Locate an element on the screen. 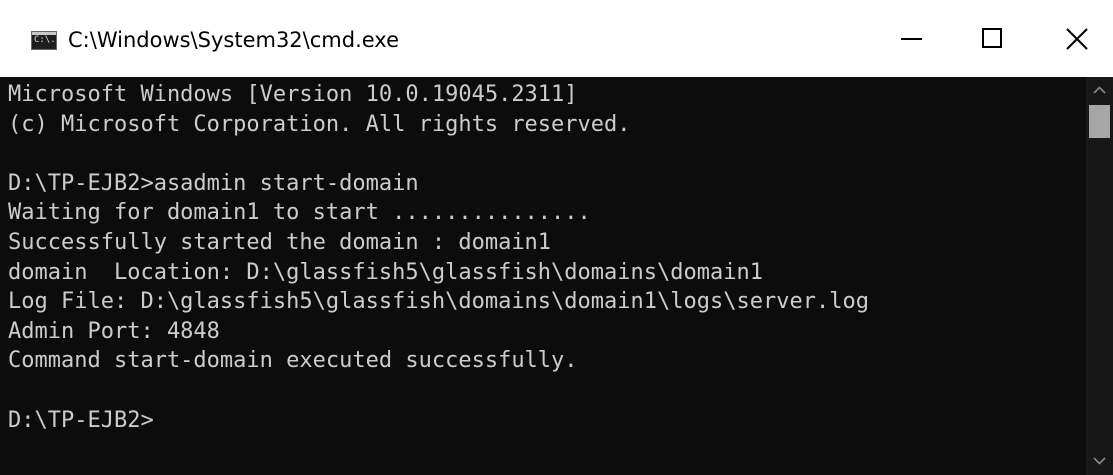 This screenshot has height=475, width=1113. chevron-down-icon is located at coordinates (1099, 461).